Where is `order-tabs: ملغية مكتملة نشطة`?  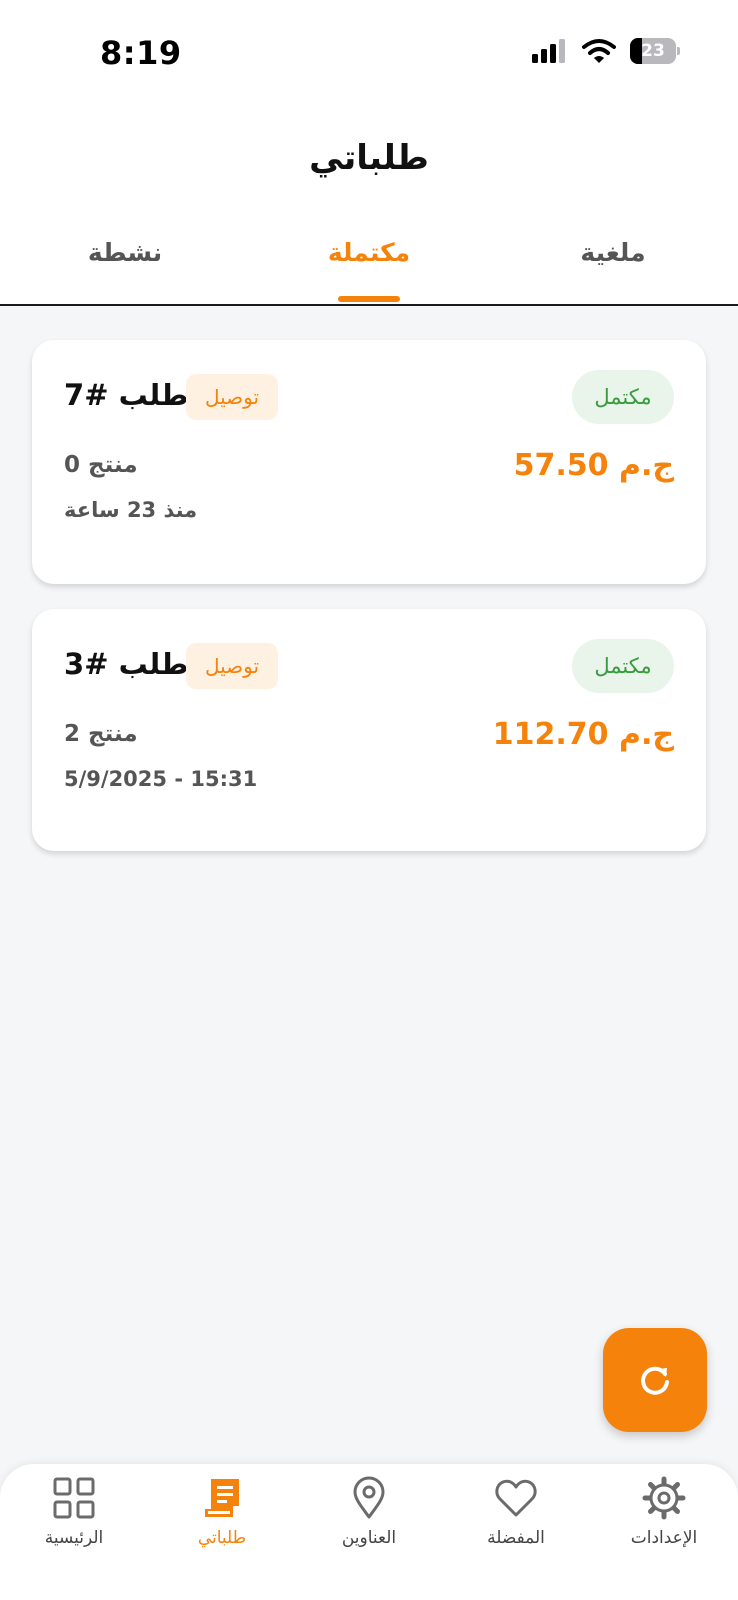
order-tabs: ملغية مكتملة نشطة is located at coordinates (369, 266).